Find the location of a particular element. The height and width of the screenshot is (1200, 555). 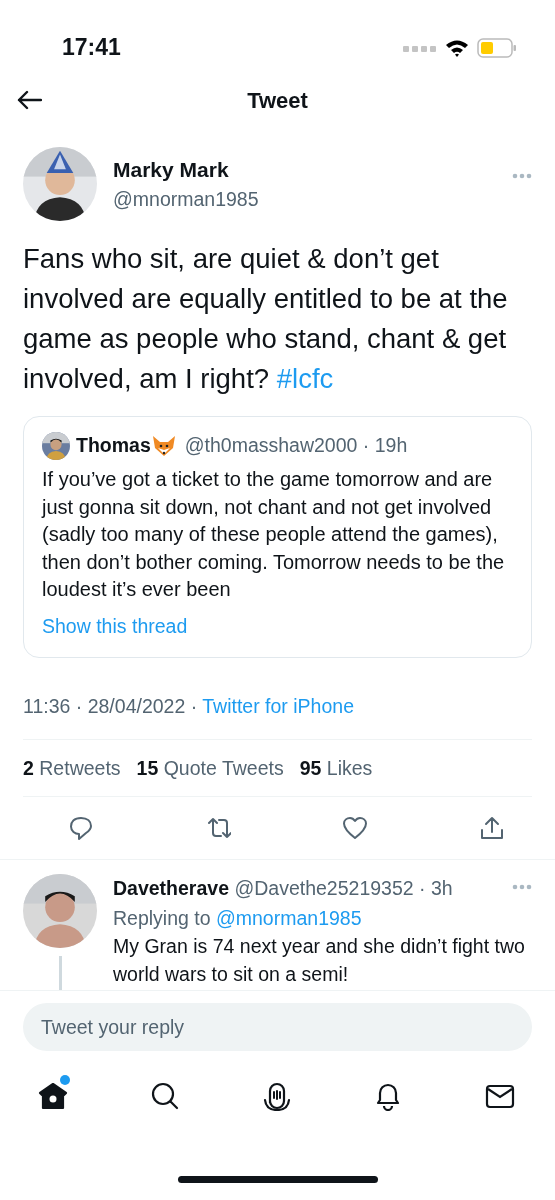

reply-handle-time: @Davethe25219352 · 3h is located at coordinates (343, 888).